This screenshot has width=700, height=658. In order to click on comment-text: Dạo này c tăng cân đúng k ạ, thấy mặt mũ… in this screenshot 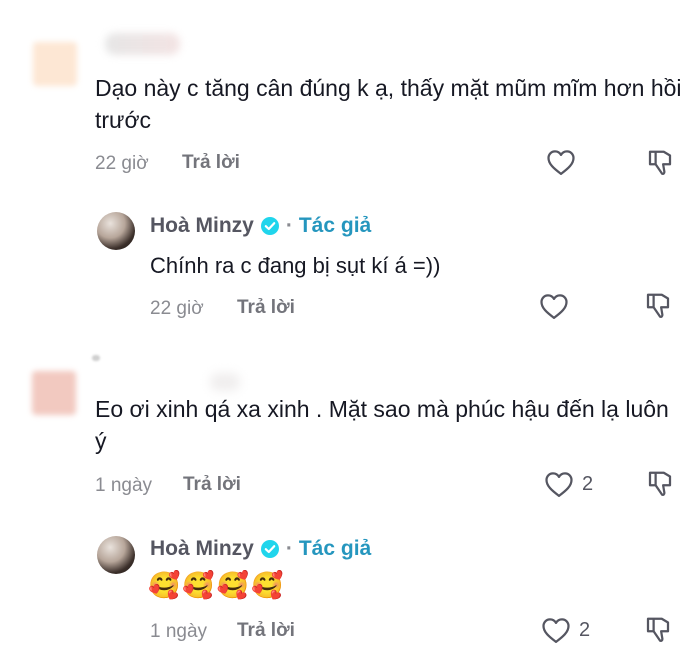, I will do `click(388, 104)`.